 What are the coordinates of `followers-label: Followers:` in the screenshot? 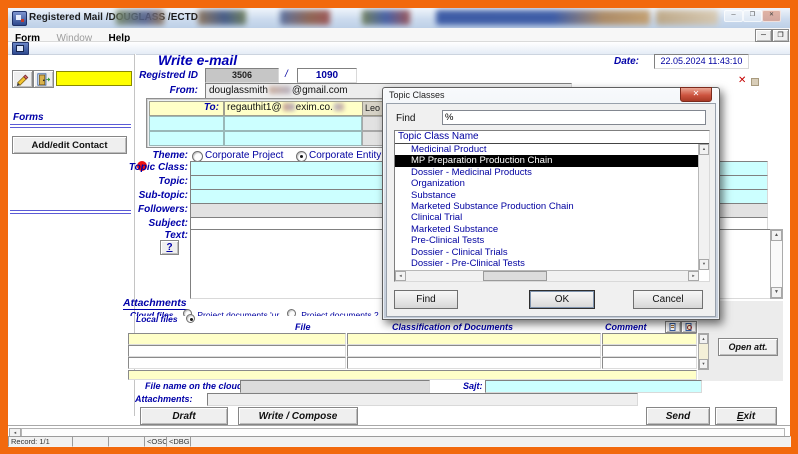 It's located at (162, 209).